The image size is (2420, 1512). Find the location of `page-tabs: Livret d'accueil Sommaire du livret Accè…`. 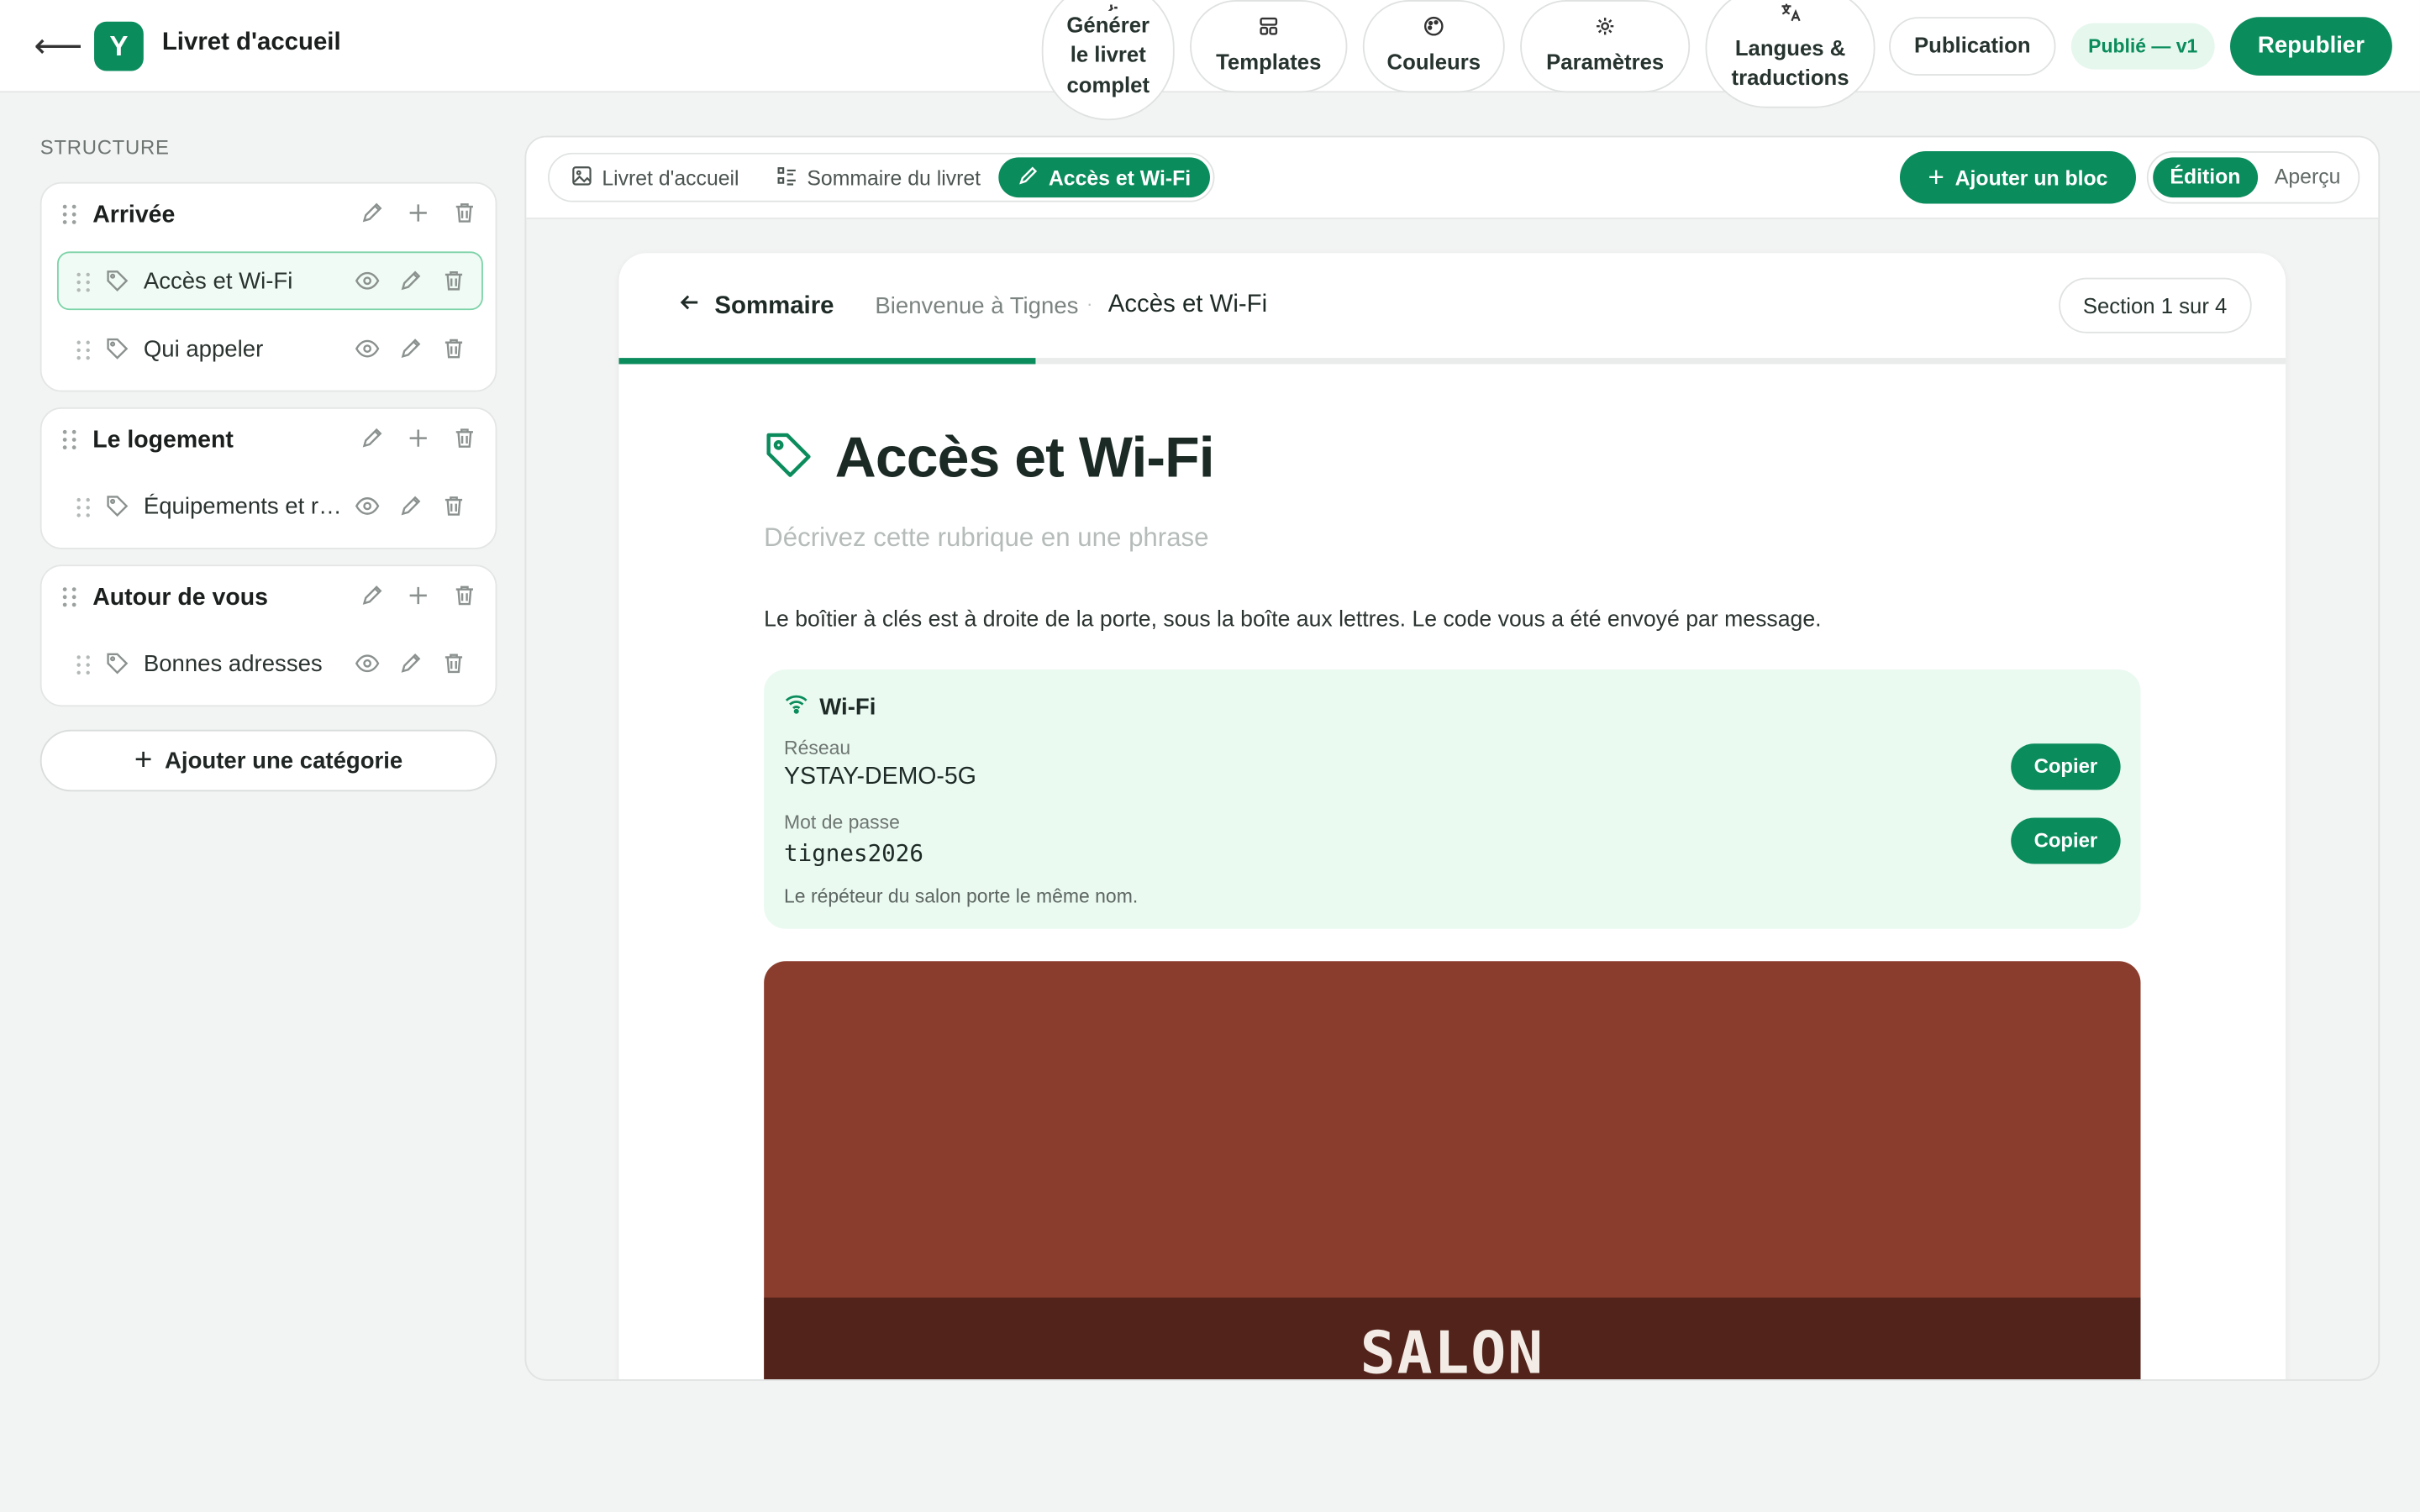

page-tabs: Livret d'accueil Sommaire du livret Accè… is located at coordinates (881, 177).